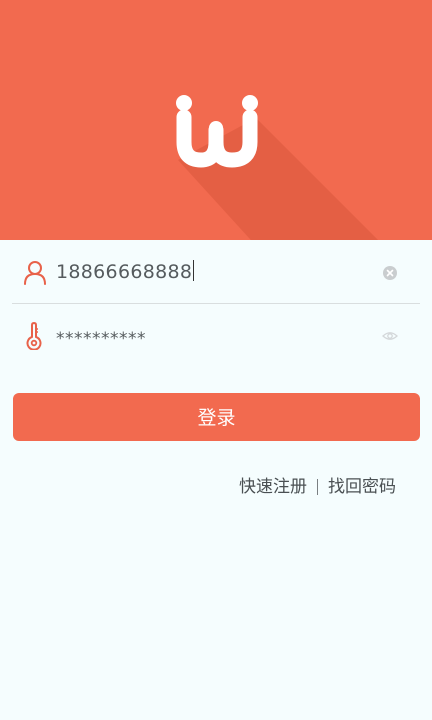  What do you see at coordinates (362, 487) in the screenshot?
I see `forgot-password-link: 找回密码` at bounding box center [362, 487].